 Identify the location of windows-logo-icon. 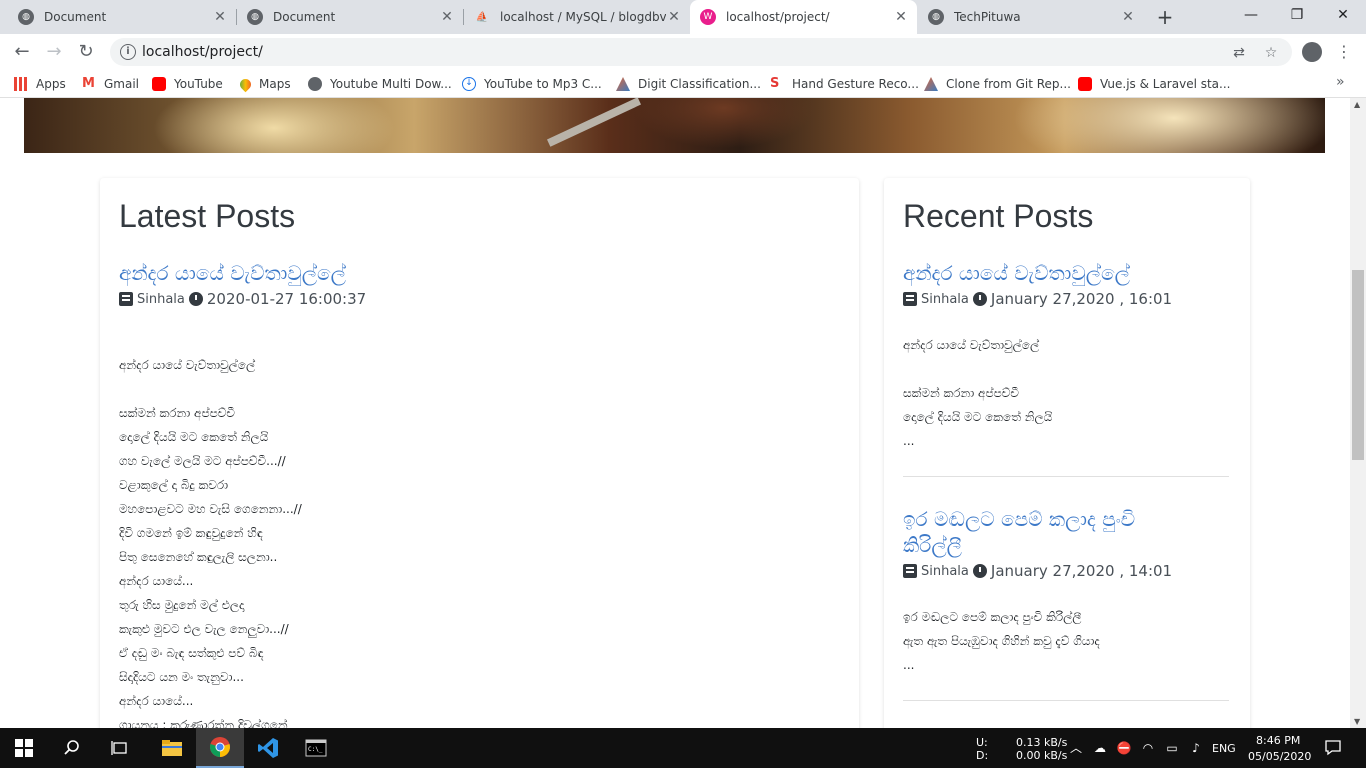
(24, 748).